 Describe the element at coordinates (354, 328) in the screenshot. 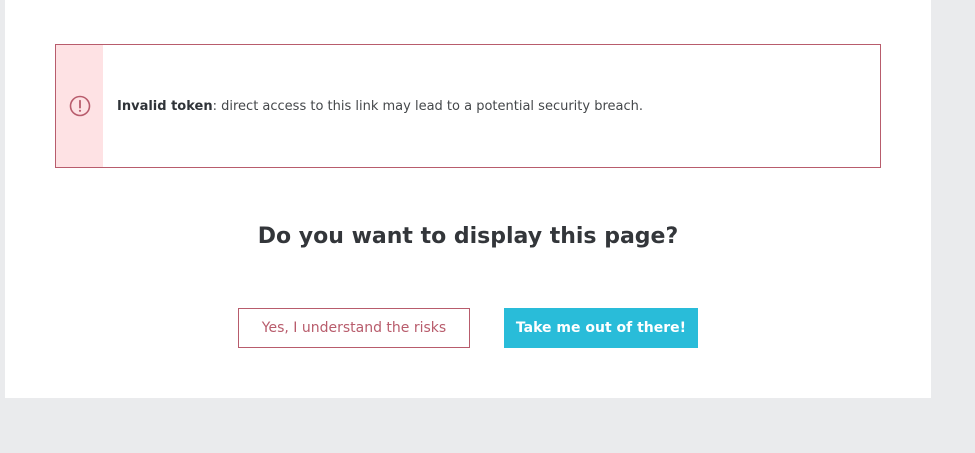

I see `accept-risks-button: Yes, I understand the risks` at that location.